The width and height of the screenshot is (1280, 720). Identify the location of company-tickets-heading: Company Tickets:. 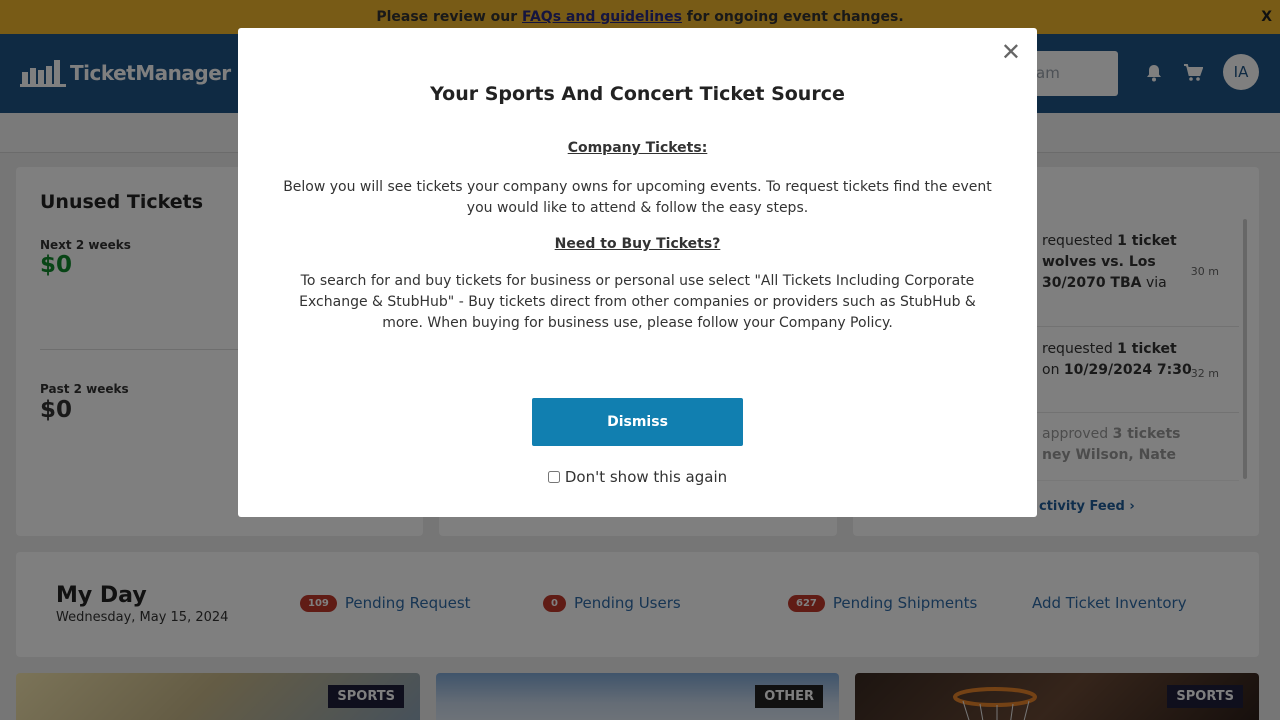
(637, 148).